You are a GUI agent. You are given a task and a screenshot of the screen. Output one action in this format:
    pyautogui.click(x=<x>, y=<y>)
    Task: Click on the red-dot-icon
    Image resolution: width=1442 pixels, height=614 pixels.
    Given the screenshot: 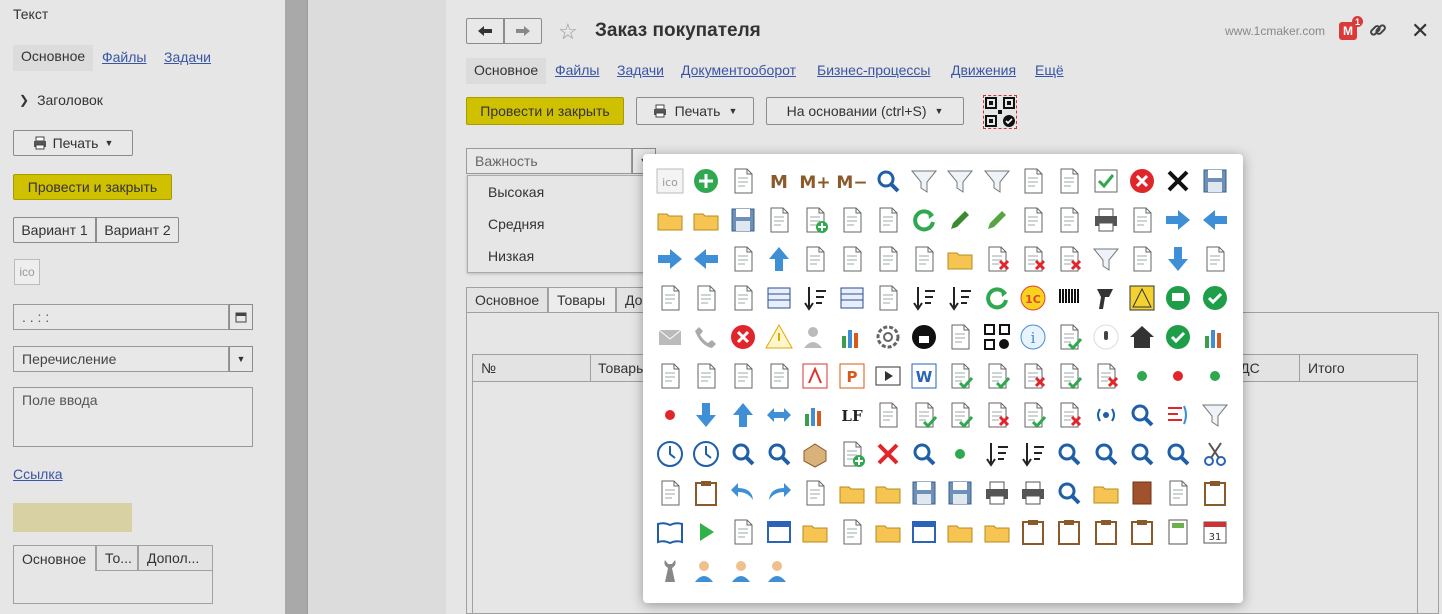 What is the action you would take?
    pyautogui.click(x=1178, y=376)
    